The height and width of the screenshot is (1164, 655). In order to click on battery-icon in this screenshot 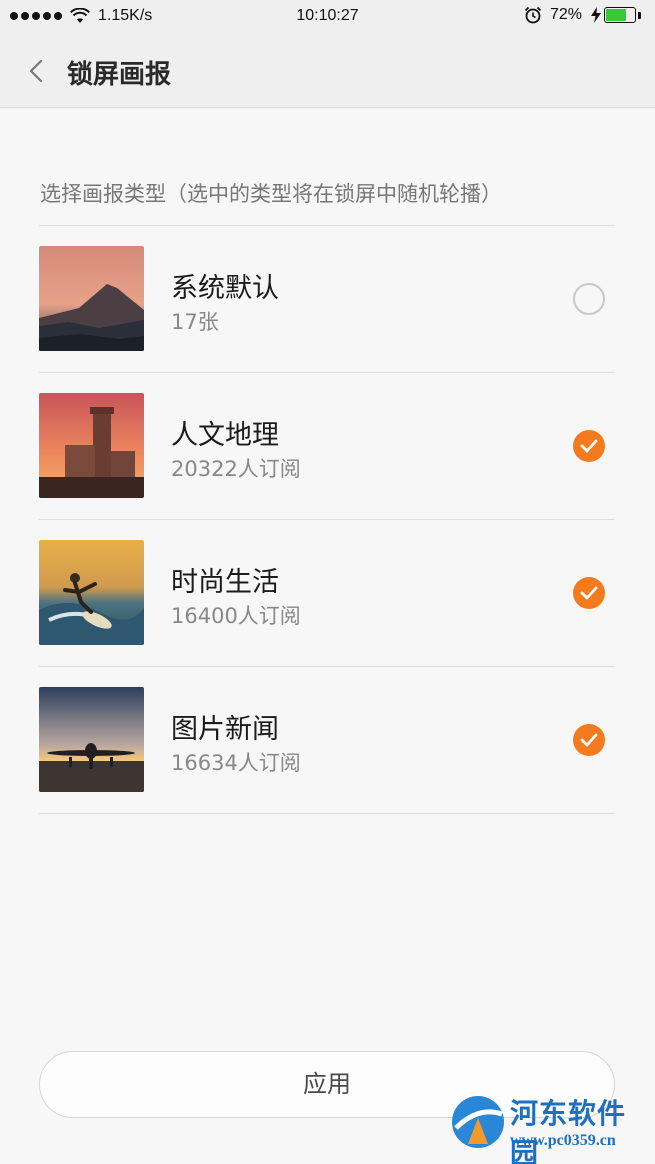, I will do `click(615, 15)`.